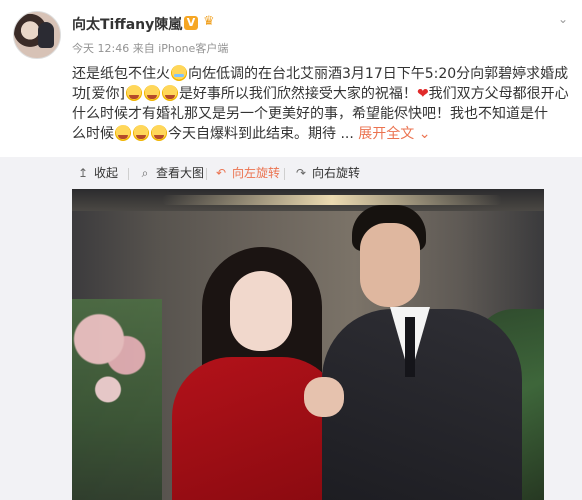 Image resolution: width=582 pixels, height=500 pixels. I want to click on rotate-left-button: ↶ 向左旋转, so click(247, 173).